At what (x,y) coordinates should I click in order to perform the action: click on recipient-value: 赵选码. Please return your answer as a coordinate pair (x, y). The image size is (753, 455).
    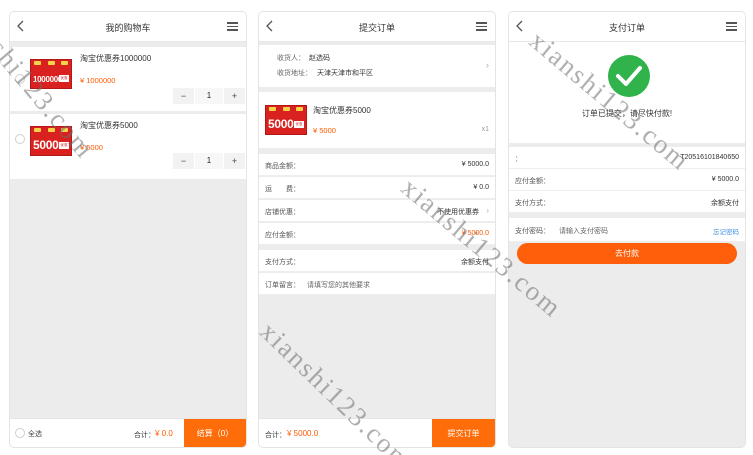
    Looking at the image, I should click on (319, 58).